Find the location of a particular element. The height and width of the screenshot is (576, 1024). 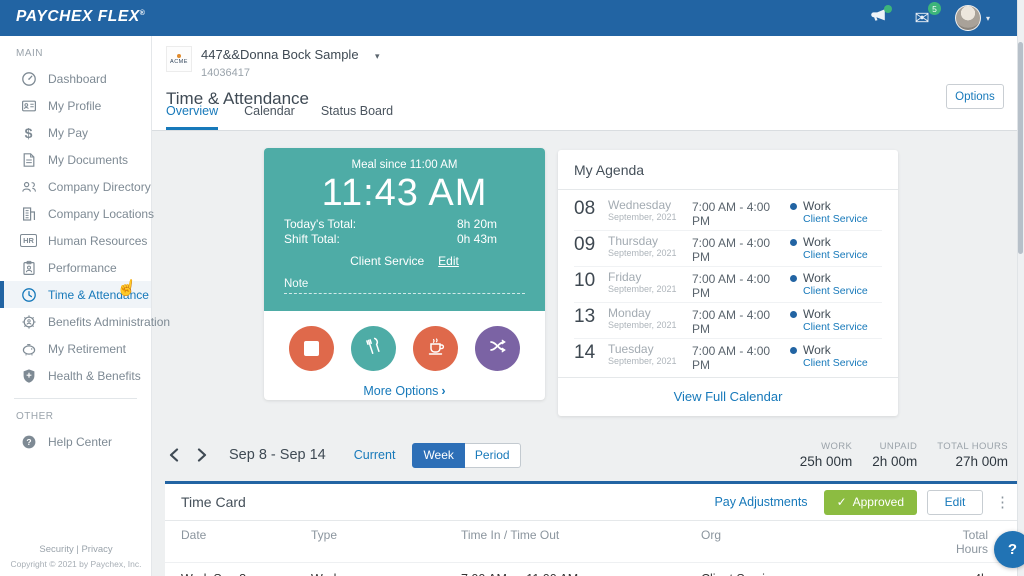

paychex-flex-logo: PAYCHEX FLEX® is located at coordinates (81, 17).